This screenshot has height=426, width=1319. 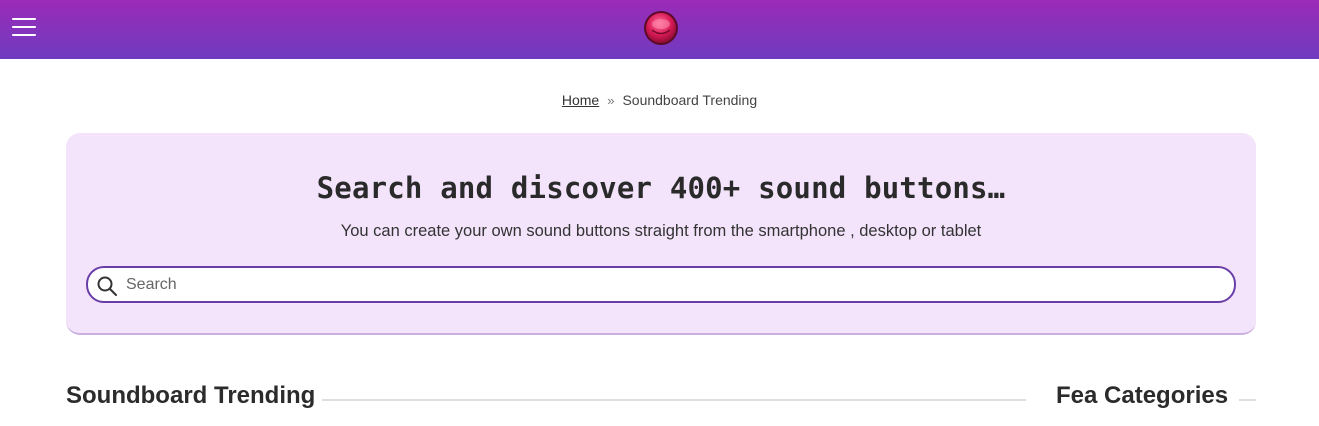 I want to click on site-logo-icon, so click(x=661, y=28).